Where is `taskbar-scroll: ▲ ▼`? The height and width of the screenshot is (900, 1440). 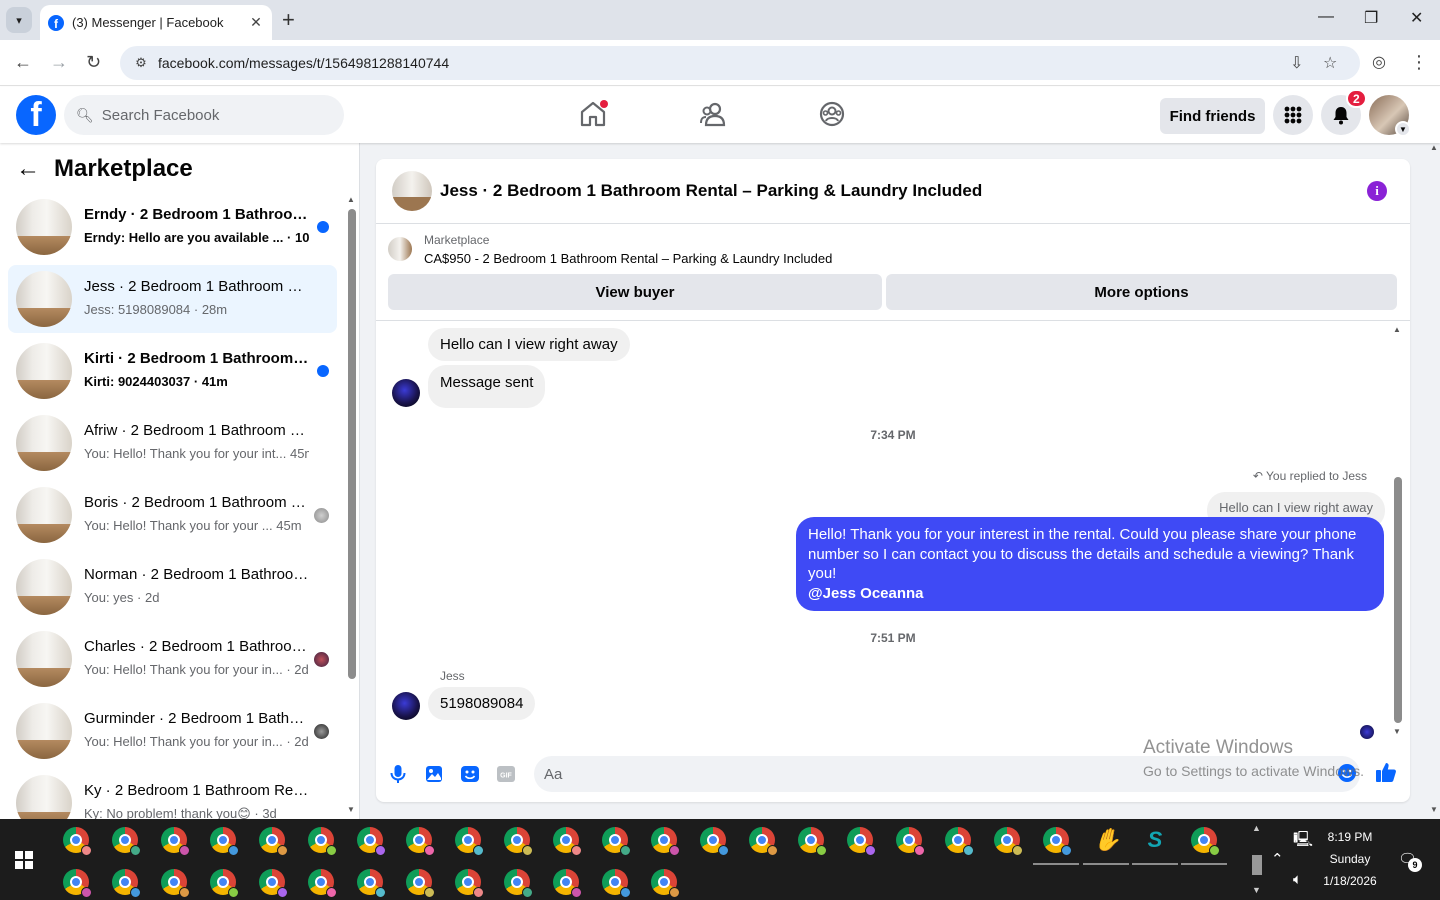 taskbar-scroll: ▲ ▼ is located at coordinates (1257, 859).